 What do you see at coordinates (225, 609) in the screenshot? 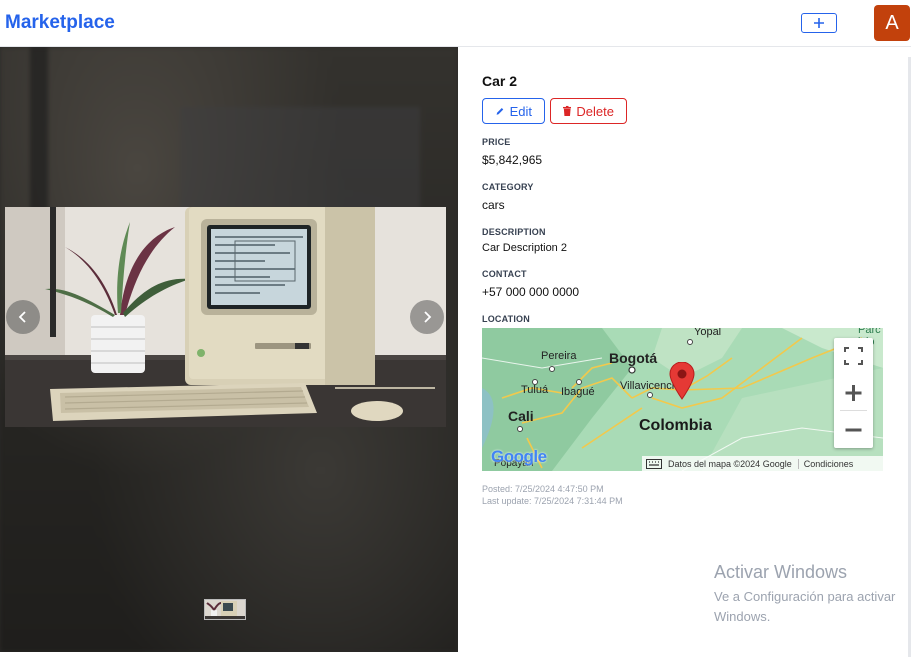
I see `gallery-thumbnail` at bounding box center [225, 609].